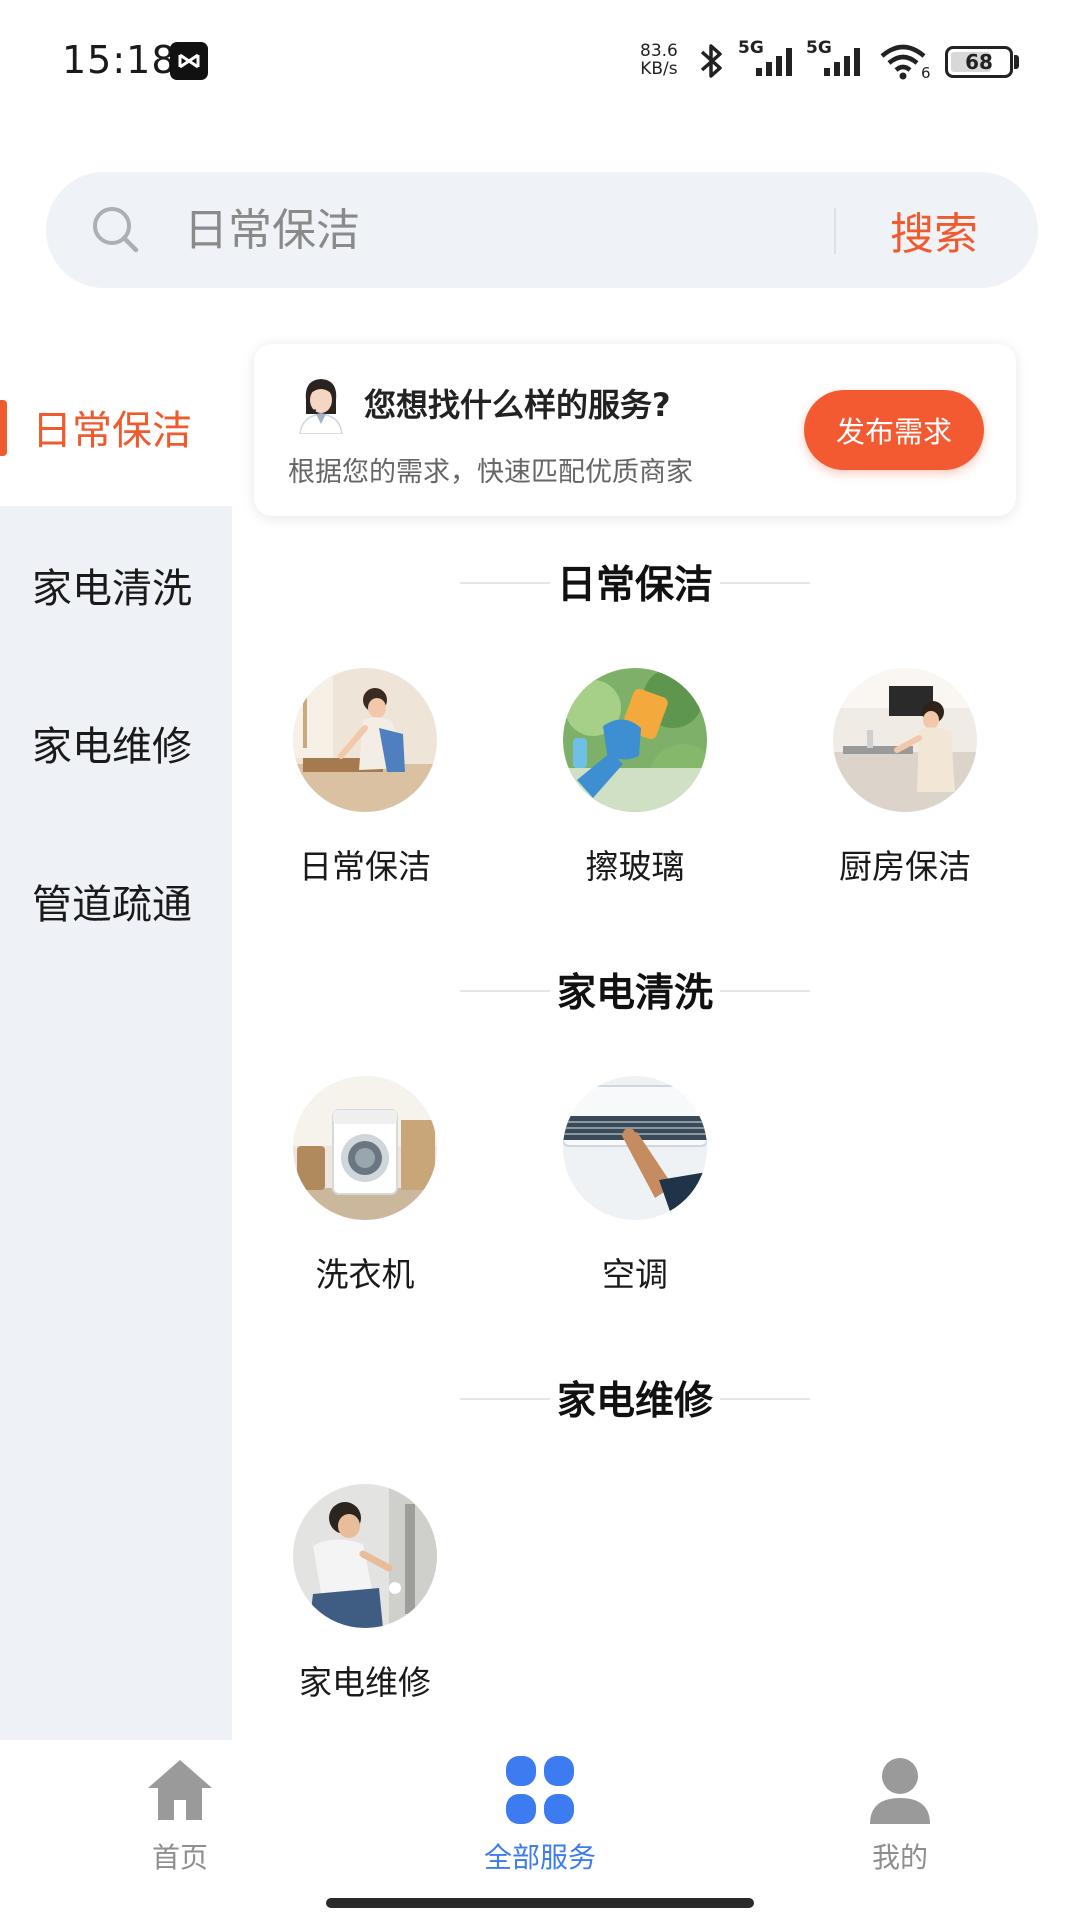 The height and width of the screenshot is (1920, 1080). What do you see at coordinates (116, 230) in the screenshot?
I see `search-icon` at bounding box center [116, 230].